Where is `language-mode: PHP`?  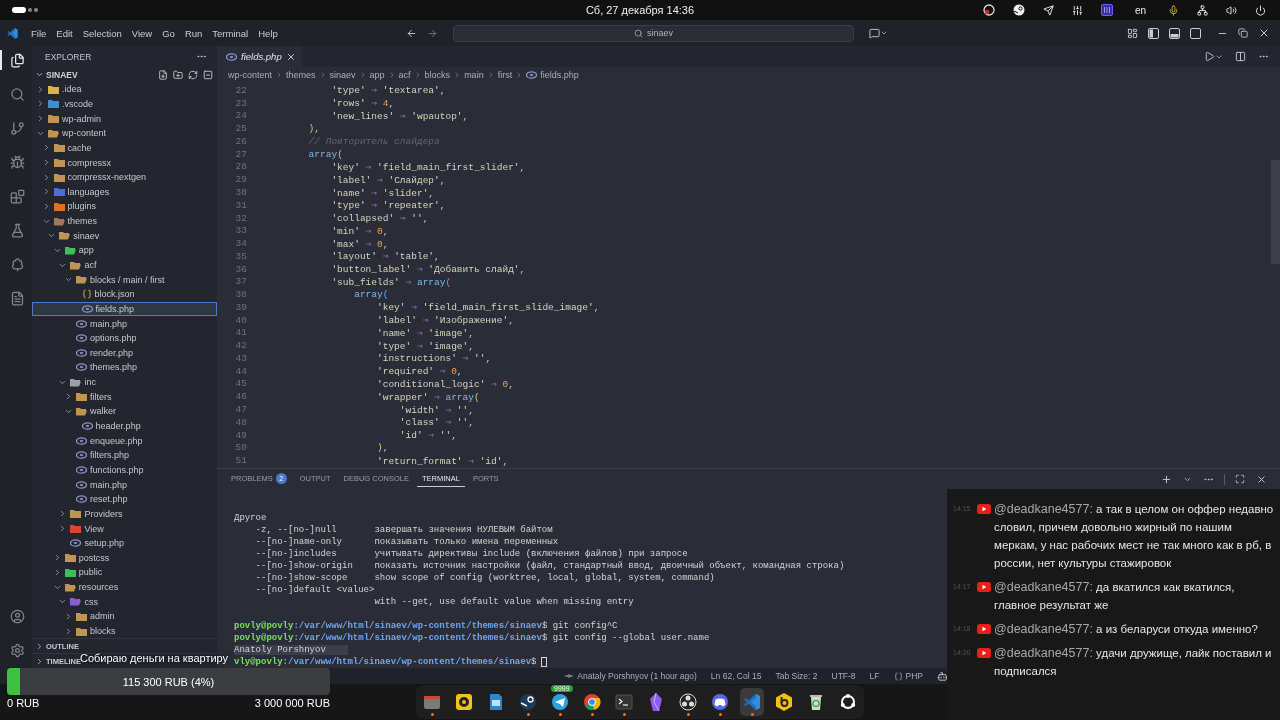
language-mode: PHP is located at coordinates (908, 676).